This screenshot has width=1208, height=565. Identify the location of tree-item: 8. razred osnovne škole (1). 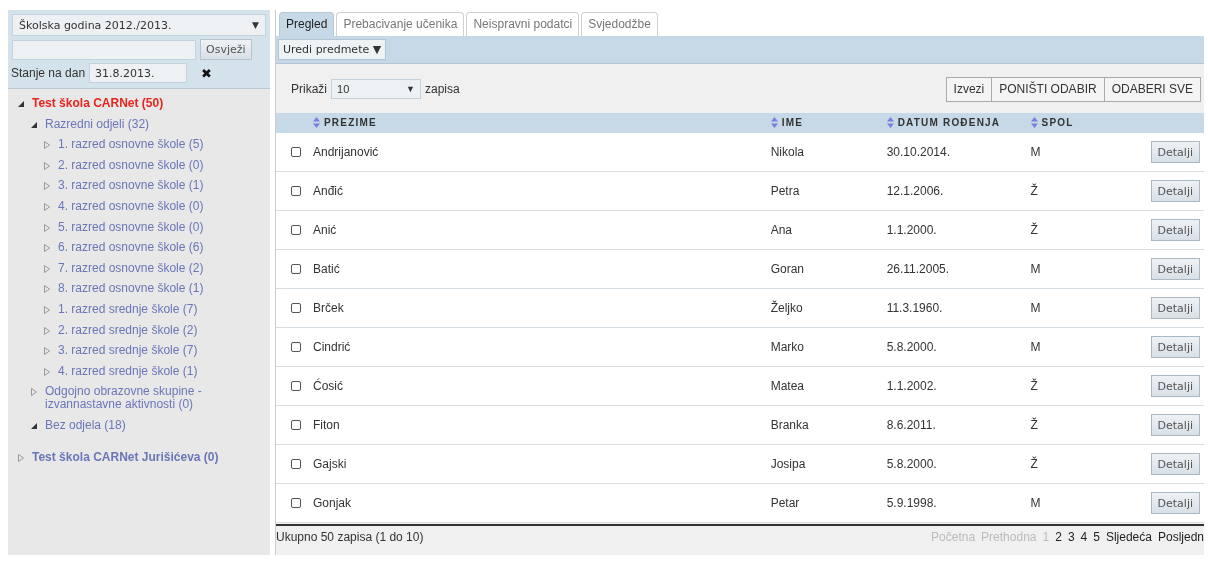
(131, 289).